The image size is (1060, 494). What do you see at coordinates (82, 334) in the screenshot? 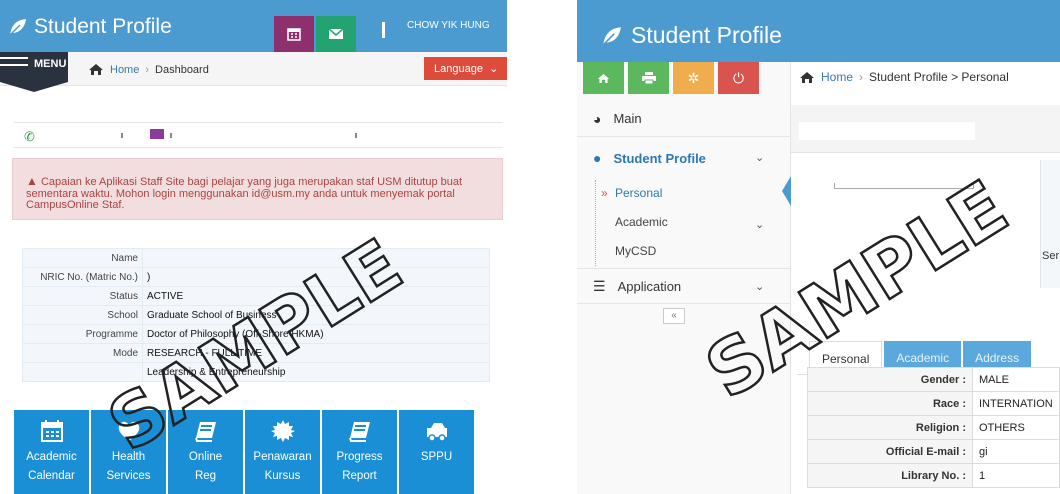
I see `profile-label: Programme` at bounding box center [82, 334].